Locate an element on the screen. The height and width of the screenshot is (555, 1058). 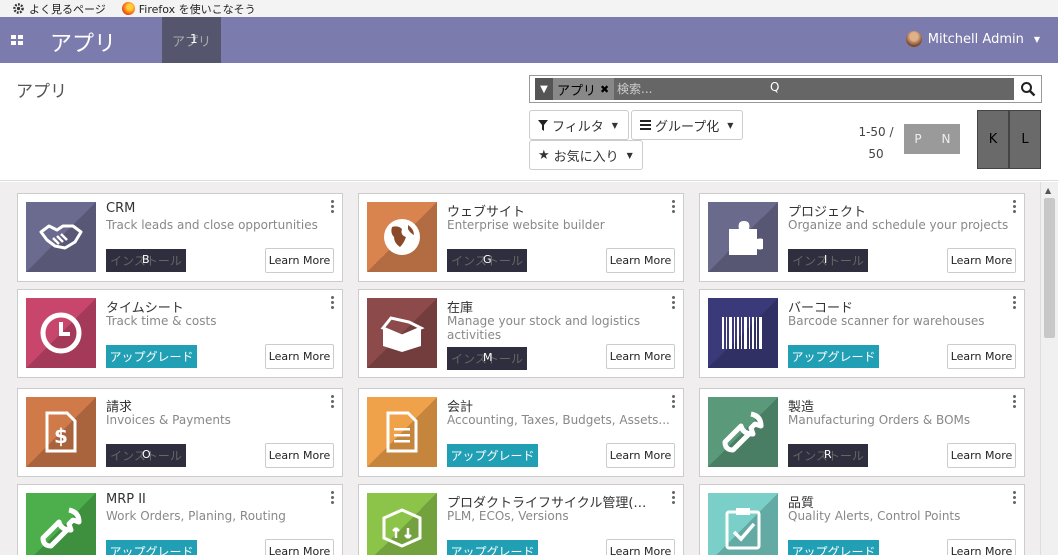
invoice-icon: $ is located at coordinates (61, 432).